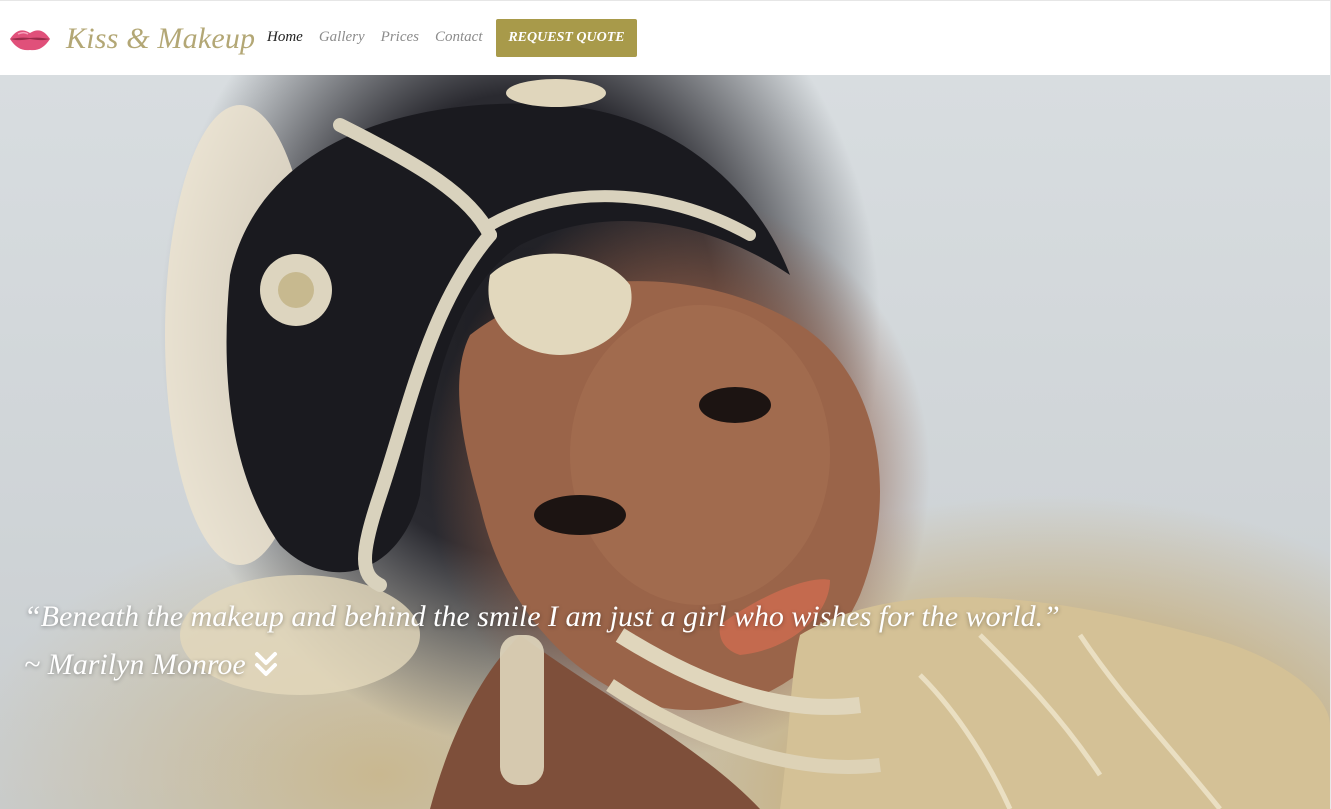 The height and width of the screenshot is (809, 1331). What do you see at coordinates (566, 38) in the screenshot?
I see `request-quote-button: Request Quote` at bounding box center [566, 38].